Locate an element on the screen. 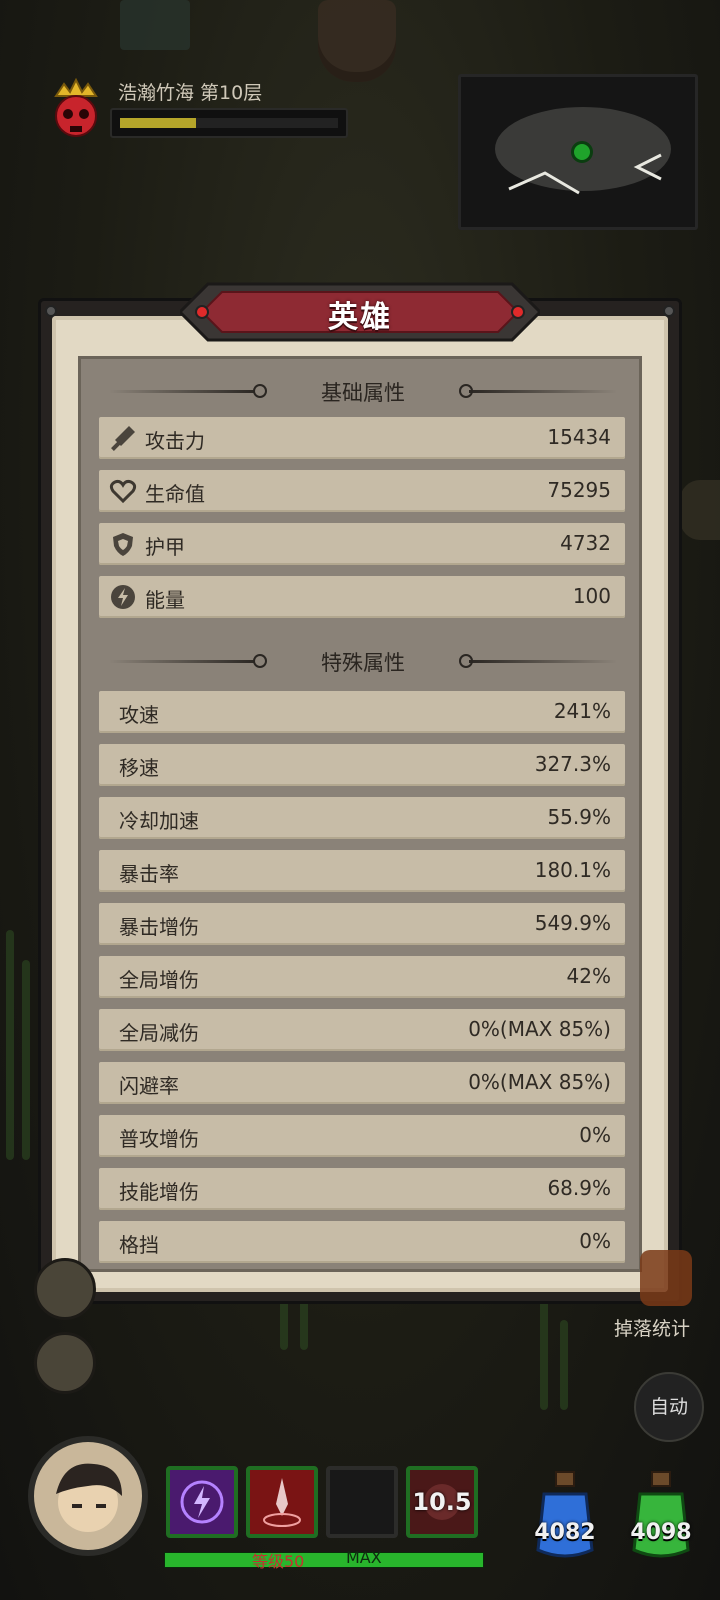  background-barrel is located at coordinates (357, 41).